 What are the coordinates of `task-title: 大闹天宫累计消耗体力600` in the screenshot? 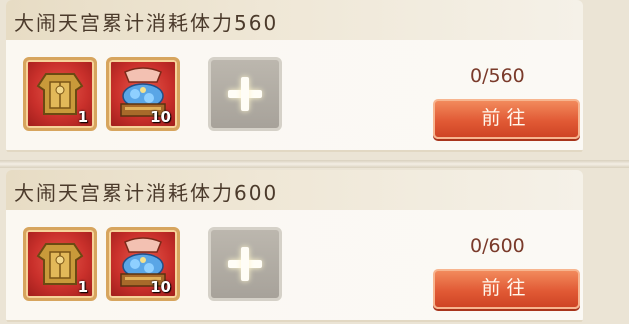 It's located at (146, 193).